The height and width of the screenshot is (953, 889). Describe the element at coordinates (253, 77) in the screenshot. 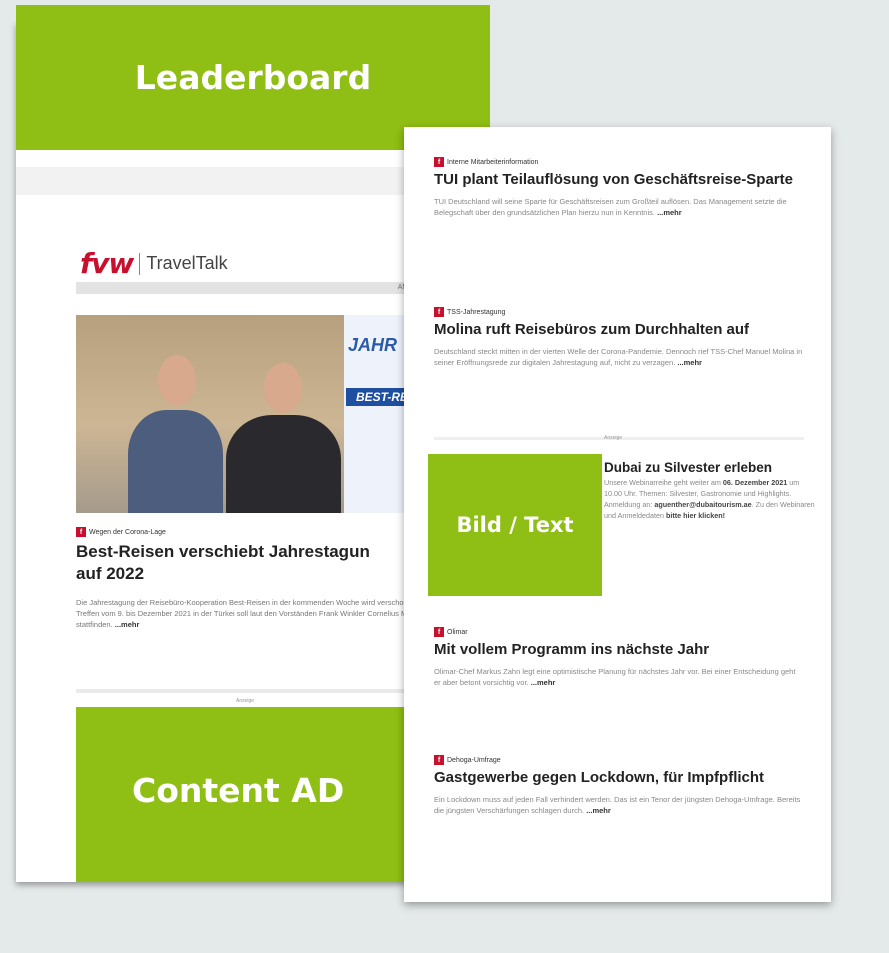

I see `leaderboard-label: Leaderboard` at that location.